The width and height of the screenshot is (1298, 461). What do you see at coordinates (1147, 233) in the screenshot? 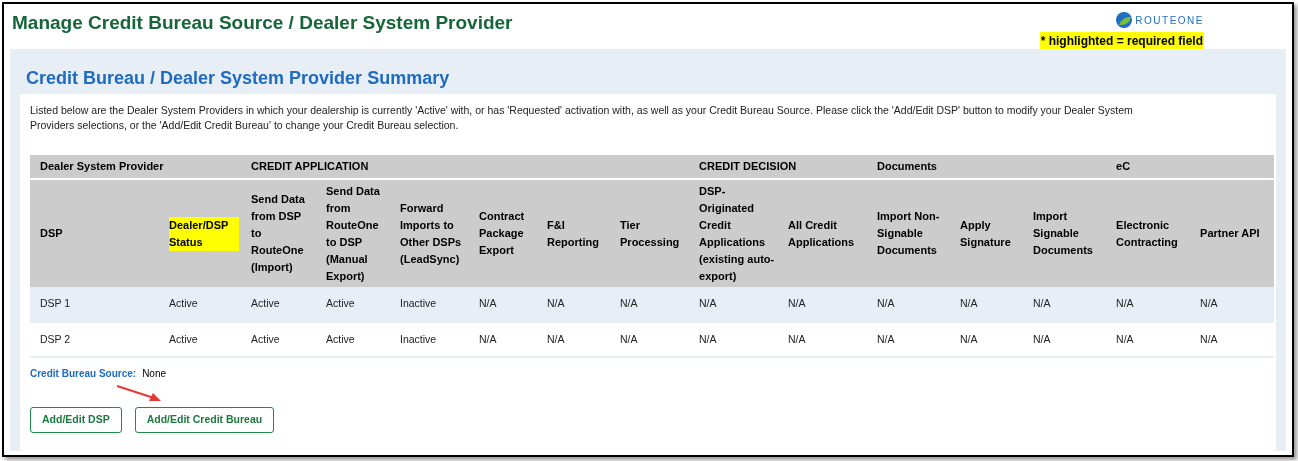
I see `column-header: Electronic Contracting` at bounding box center [1147, 233].